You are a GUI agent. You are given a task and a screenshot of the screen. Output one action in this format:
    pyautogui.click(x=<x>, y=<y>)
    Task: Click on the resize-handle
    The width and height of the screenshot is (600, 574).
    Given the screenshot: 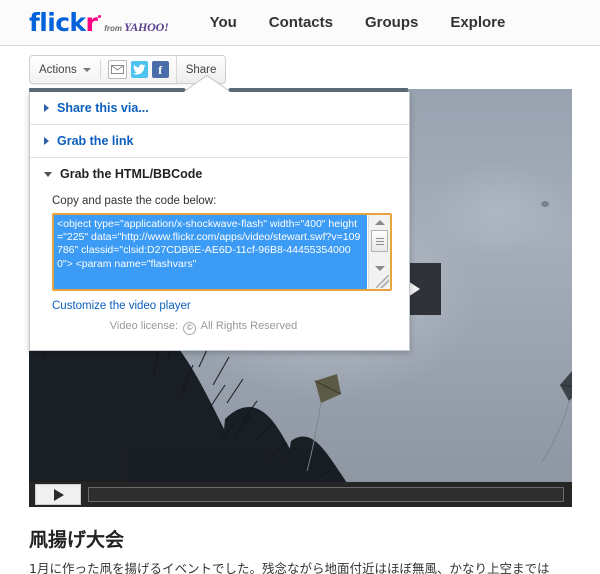 What is the action you would take?
    pyautogui.click(x=382, y=281)
    